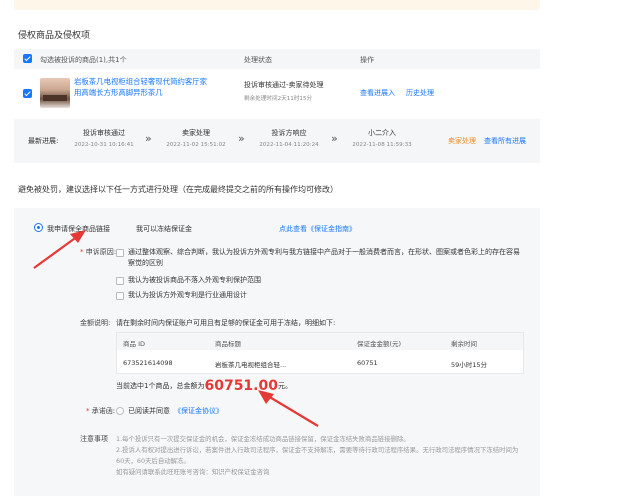 The width and height of the screenshot is (640, 496). Describe the element at coordinates (317, 229) in the screenshot. I see `deposit-guide-link: 点此查看《保证金指南》` at that location.